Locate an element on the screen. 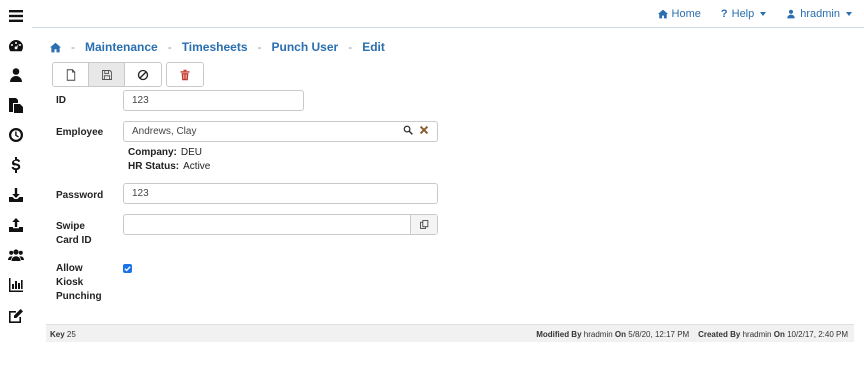 This screenshot has width=864, height=368. documents-icon is located at coordinates (16, 105).